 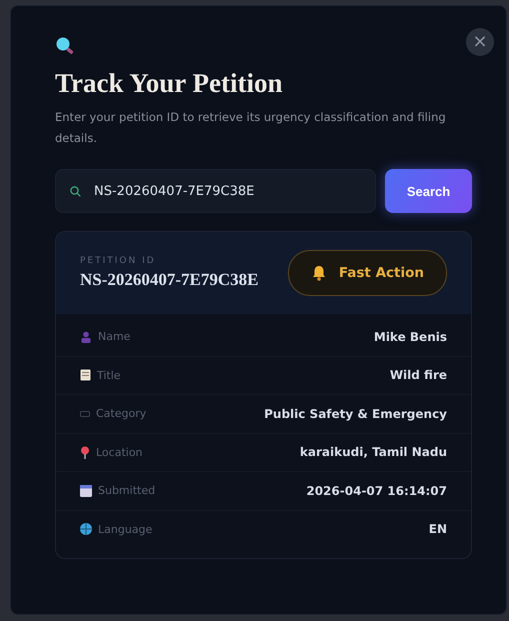 What do you see at coordinates (169, 280) in the screenshot?
I see `petition-id: NS-20260407-7E79C38E` at bounding box center [169, 280].